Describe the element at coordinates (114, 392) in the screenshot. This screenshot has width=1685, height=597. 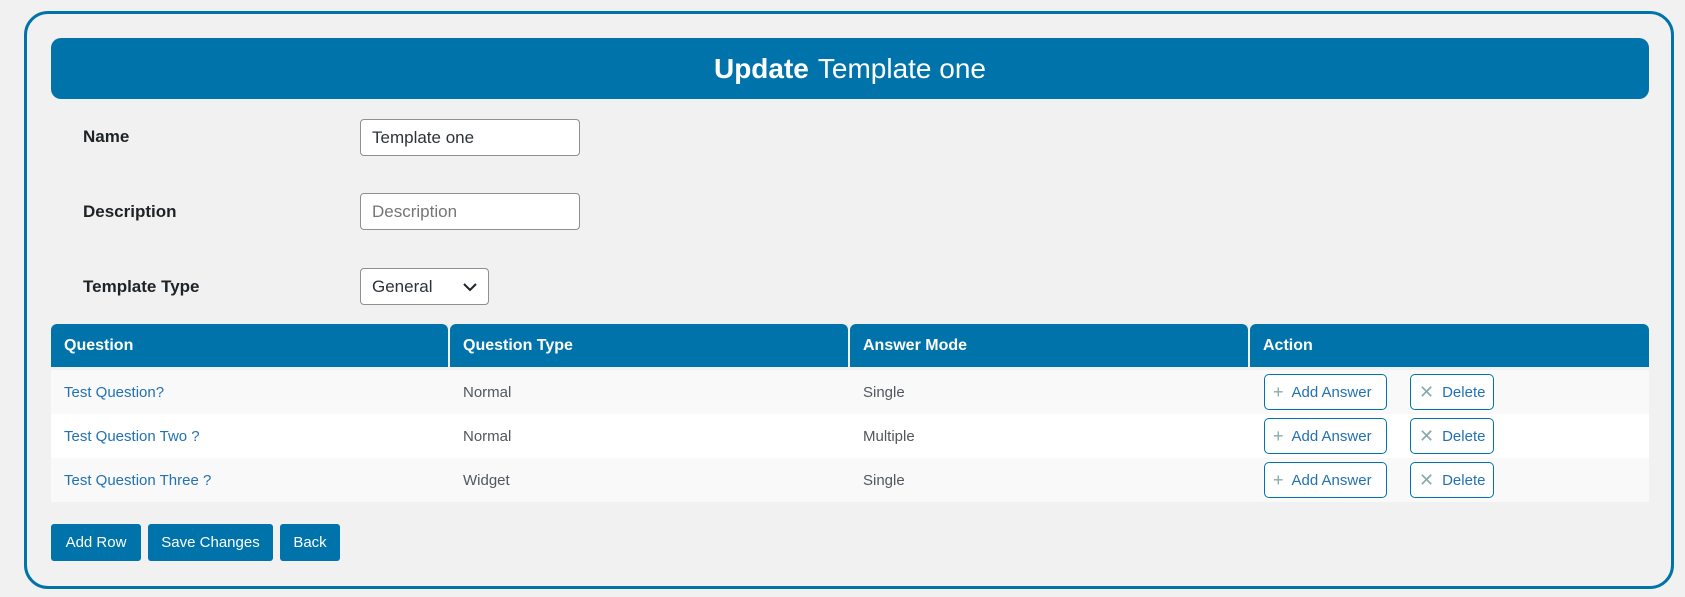
I see `question-link: Test Question?` at that location.